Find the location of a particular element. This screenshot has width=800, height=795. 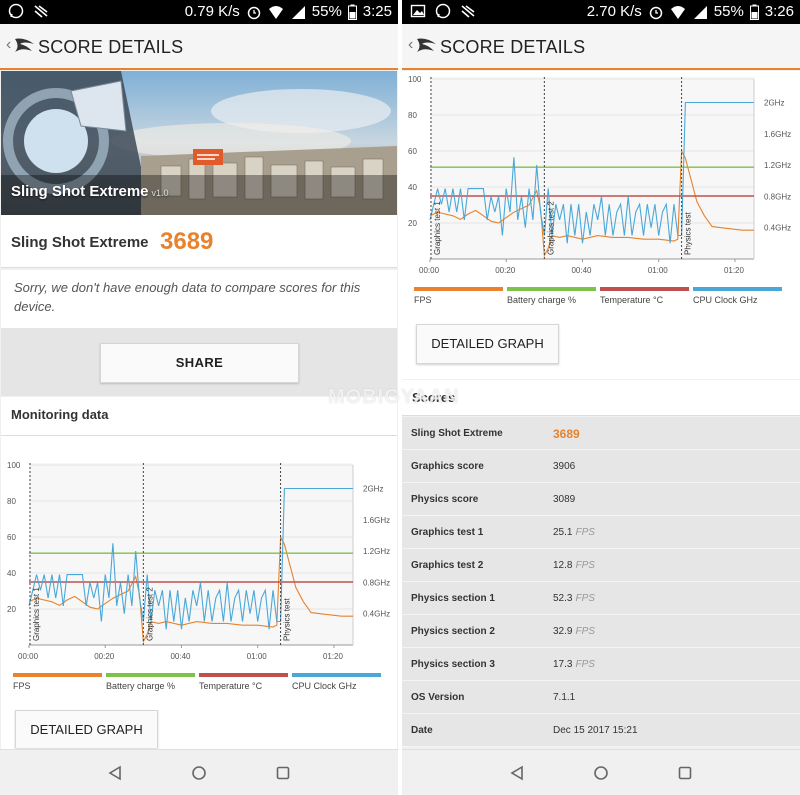

score-value: 3906 is located at coordinates (564, 466).